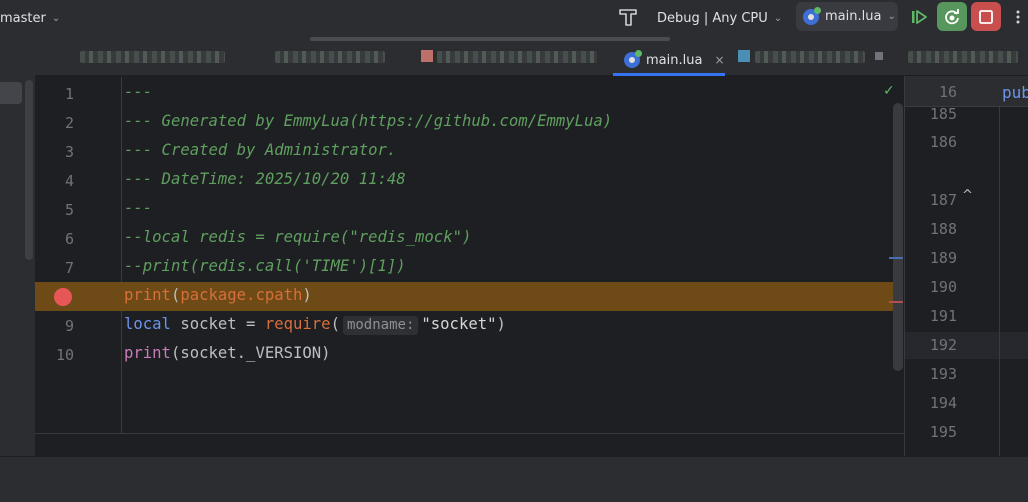 Image resolution: width=1028 pixels, height=502 pixels. What do you see at coordinates (17, 246) in the screenshot?
I see `project-panel-strip` at bounding box center [17, 246].